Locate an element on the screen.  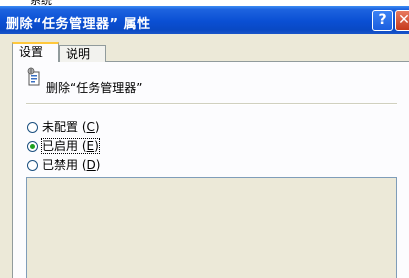
radio-selected-dot is located at coordinates (32, 146).